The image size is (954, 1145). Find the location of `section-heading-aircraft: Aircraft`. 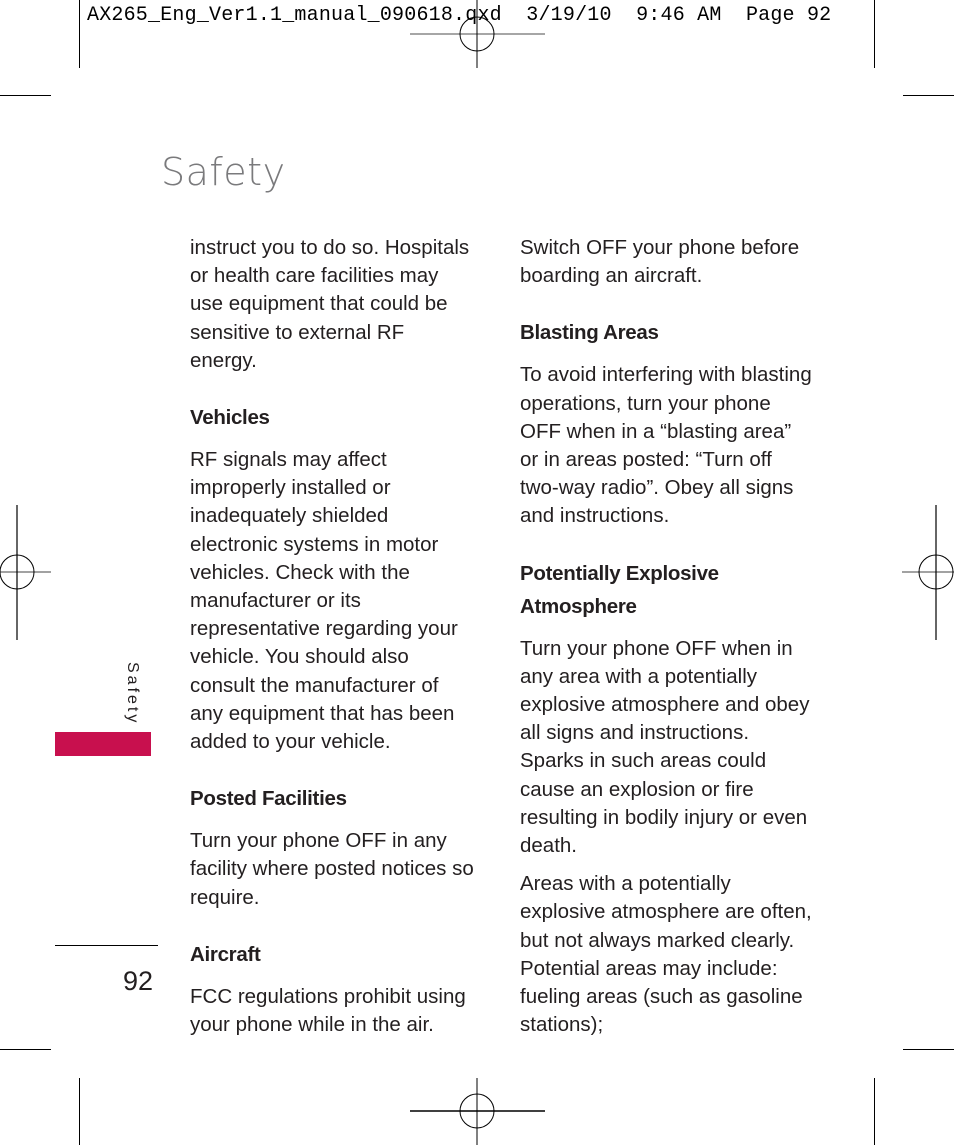

section-heading-aircraft: Aircraft is located at coordinates (225, 954).